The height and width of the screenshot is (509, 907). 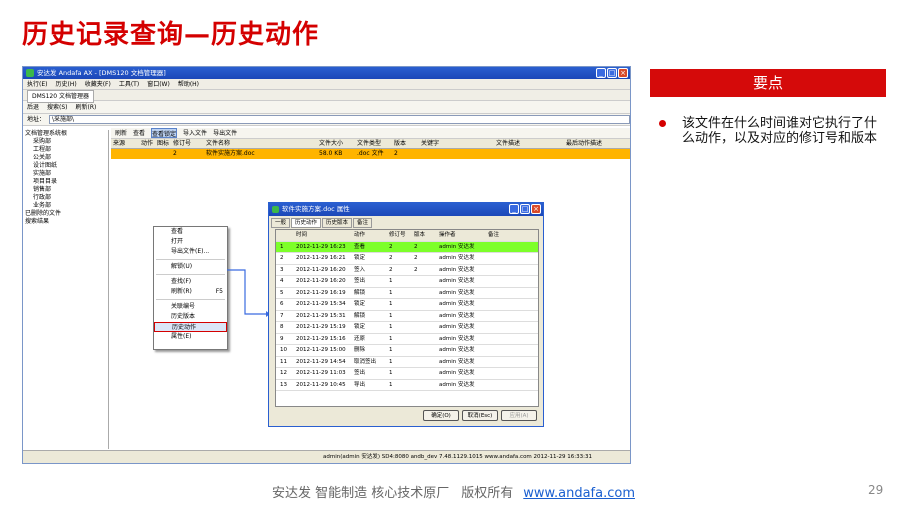 What do you see at coordinates (363, 223) in the screenshot?
I see `tab-notes: 备注` at bounding box center [363, 223].